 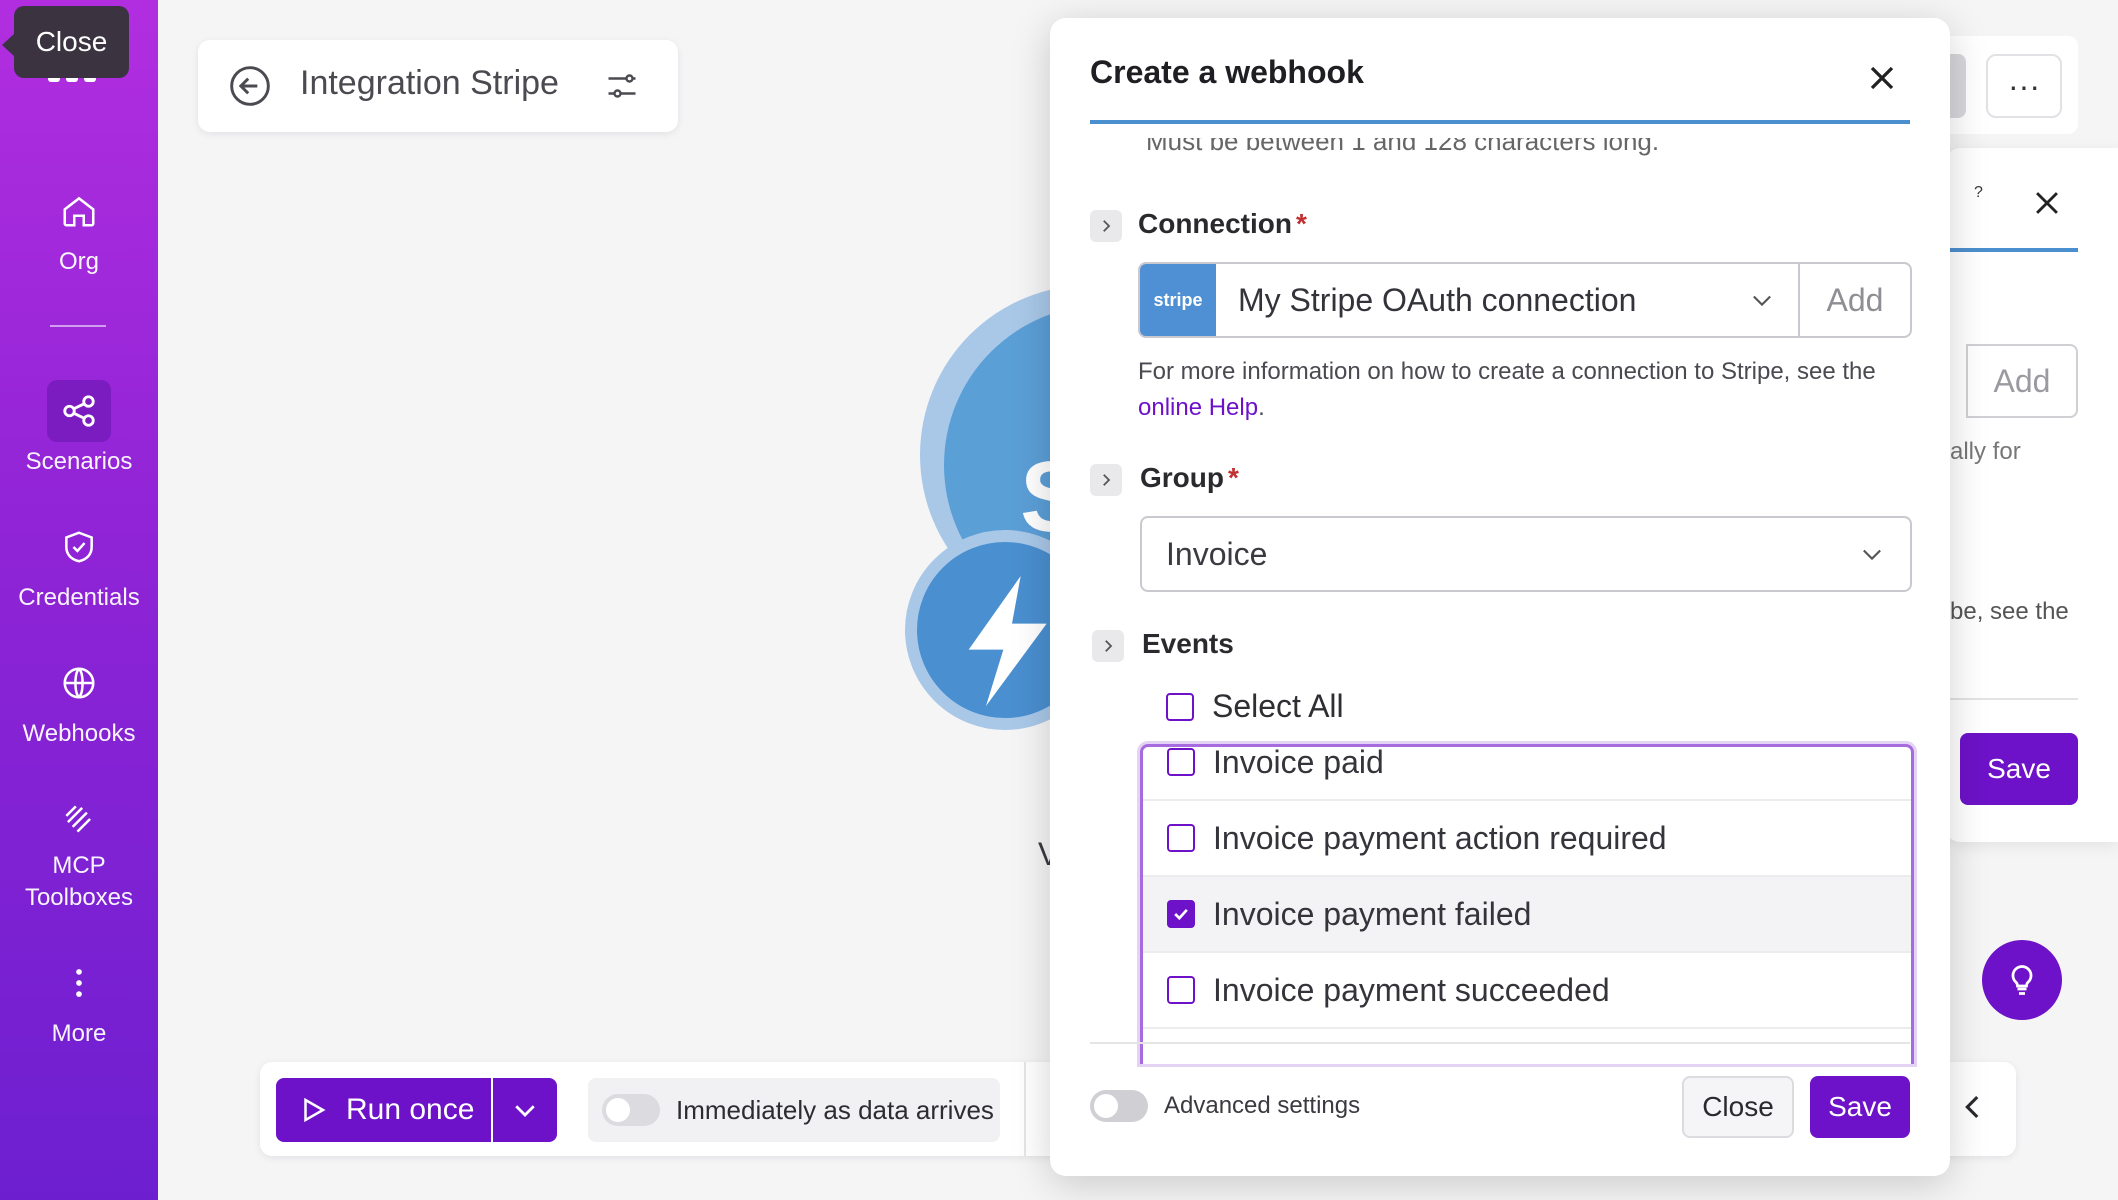 What do you see at coordinates (1298, 762) in the screenshot?
I see `event-label: Invoice paid` at bounding box center [1298, 762].